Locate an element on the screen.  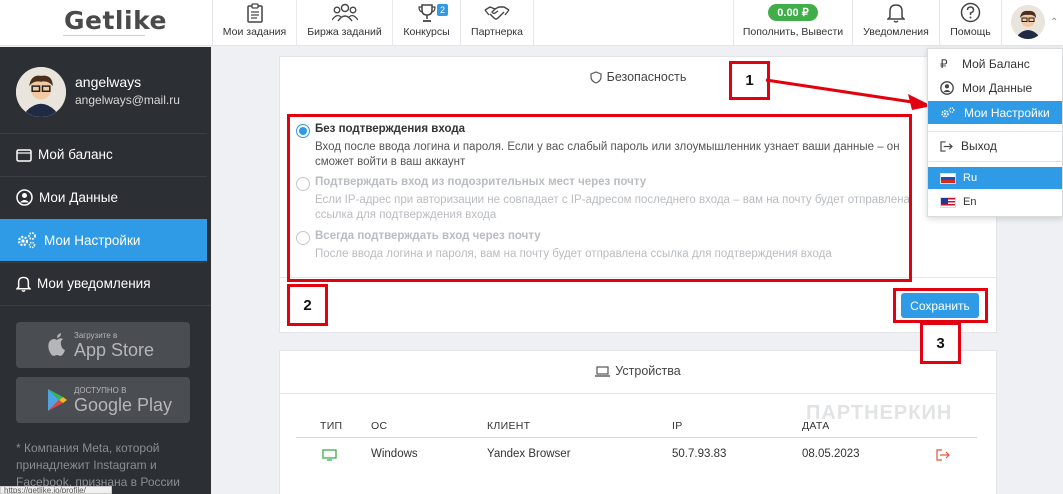
annotation-arrow is located at coordinates (848, 94).